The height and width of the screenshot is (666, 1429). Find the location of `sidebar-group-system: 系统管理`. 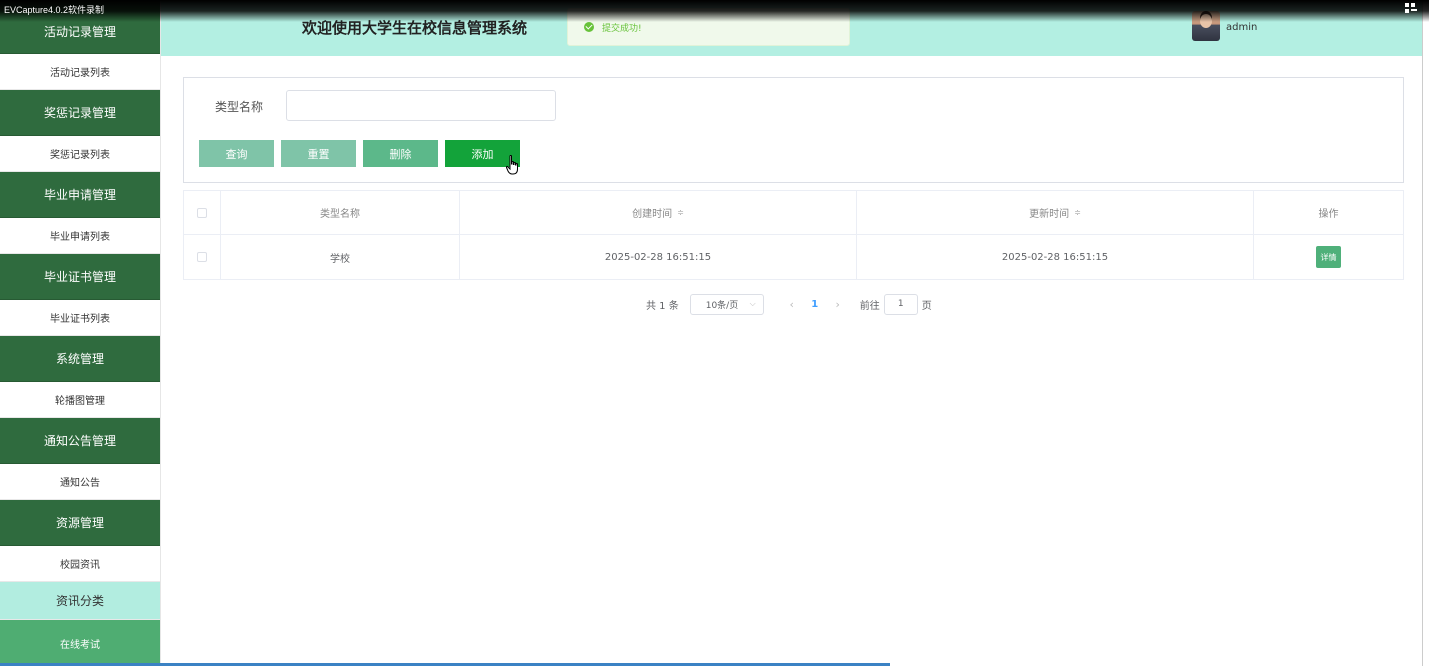

sidebar-group-system: 系统管理 is located at coordinates (80, 359).